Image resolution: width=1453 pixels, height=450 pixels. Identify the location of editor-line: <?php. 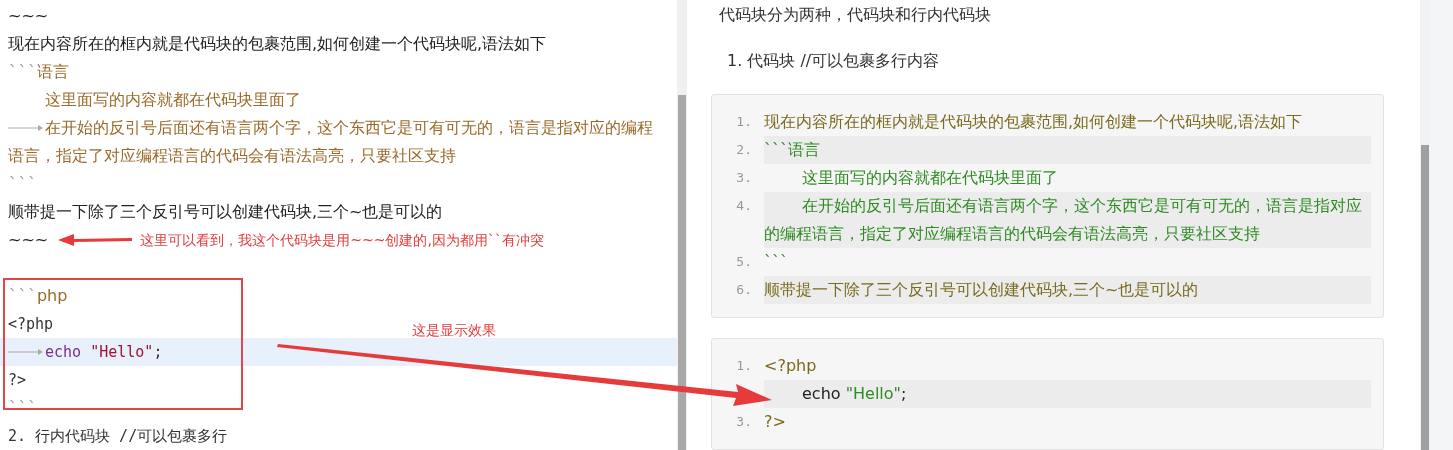
(31, 323).